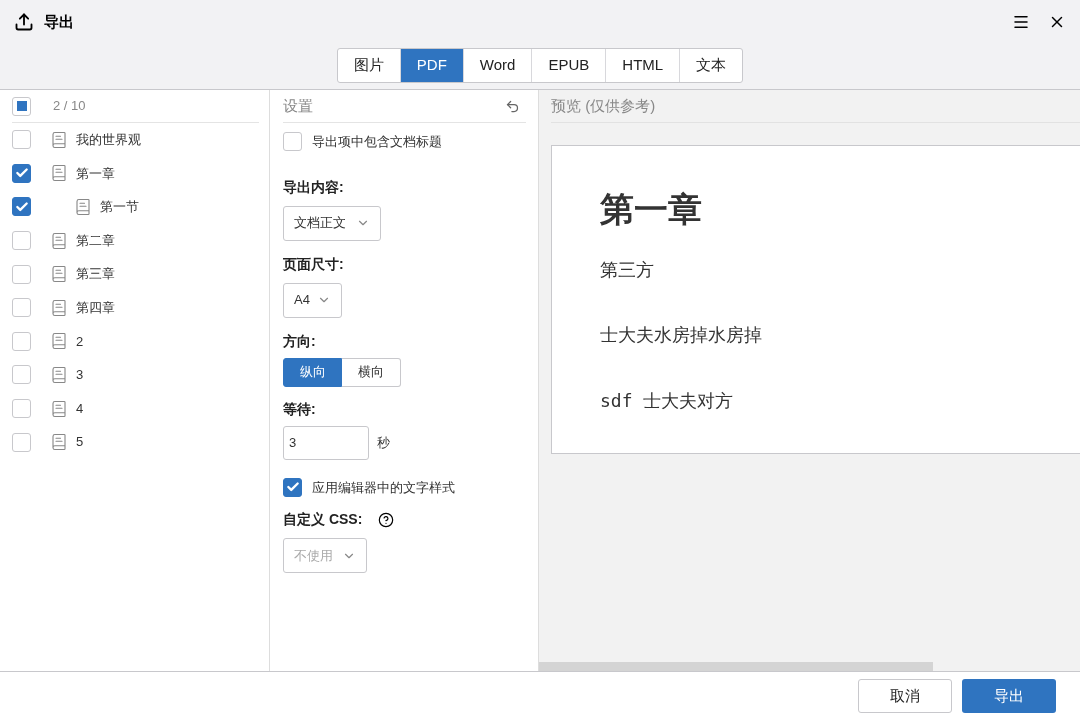 The image size is (1080, 720). Describe the element at coordinates (371, 372) in the screenshot. I see `orientation-option: 横向` at that location.